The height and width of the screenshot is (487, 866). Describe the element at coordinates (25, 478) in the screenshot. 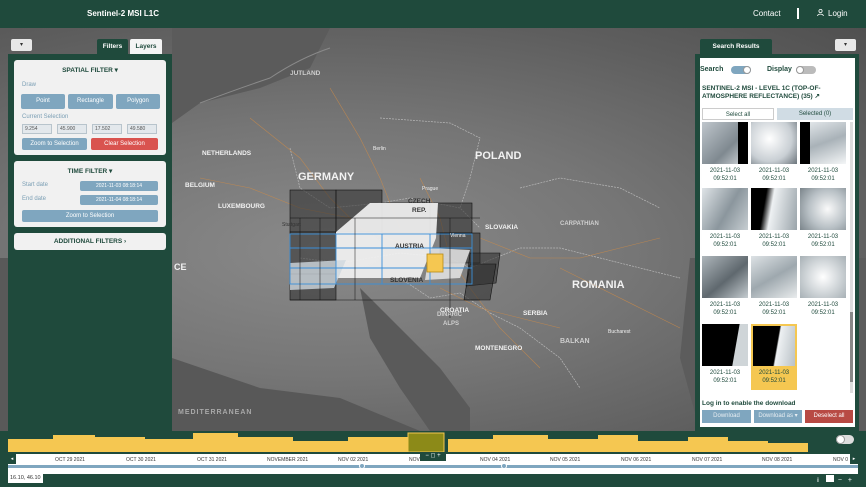

I see `cursor-coordinates: 16.10, 46.10` at that location.